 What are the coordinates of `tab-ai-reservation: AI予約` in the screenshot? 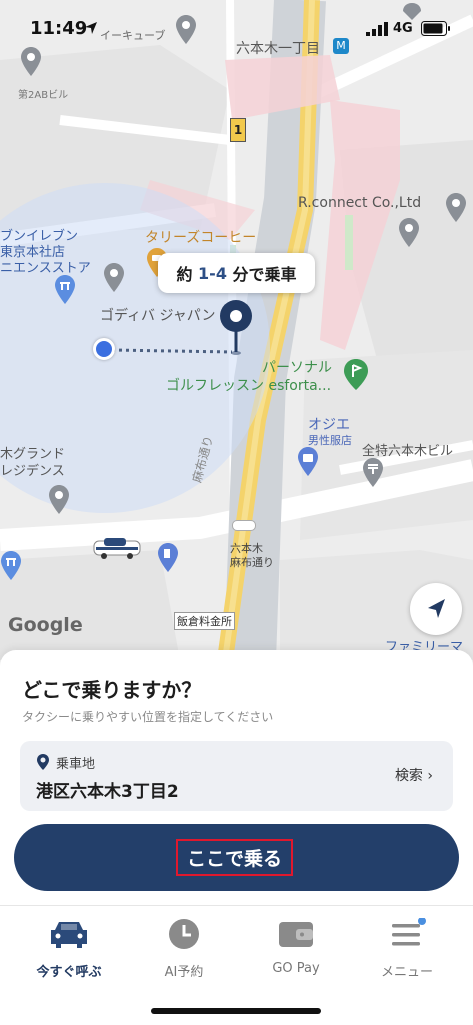 It's located at (184, 951).